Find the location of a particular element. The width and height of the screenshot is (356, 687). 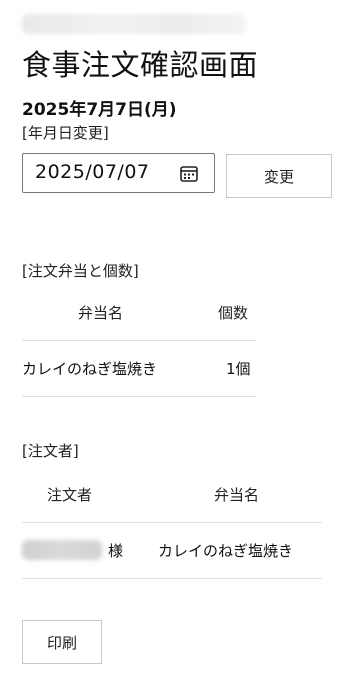

orderer-header-name: 注文者 is located at coordinates (70, 495).